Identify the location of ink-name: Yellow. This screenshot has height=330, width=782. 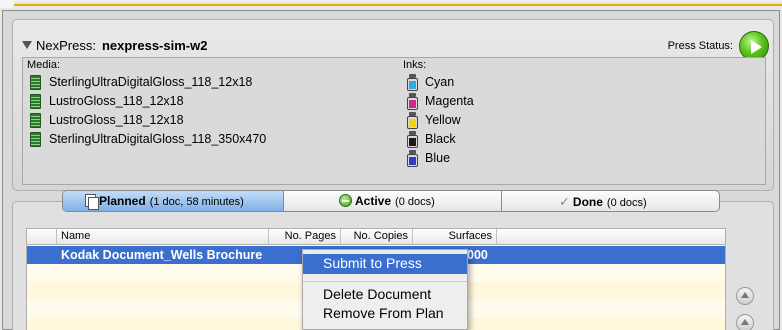
(443, 120).